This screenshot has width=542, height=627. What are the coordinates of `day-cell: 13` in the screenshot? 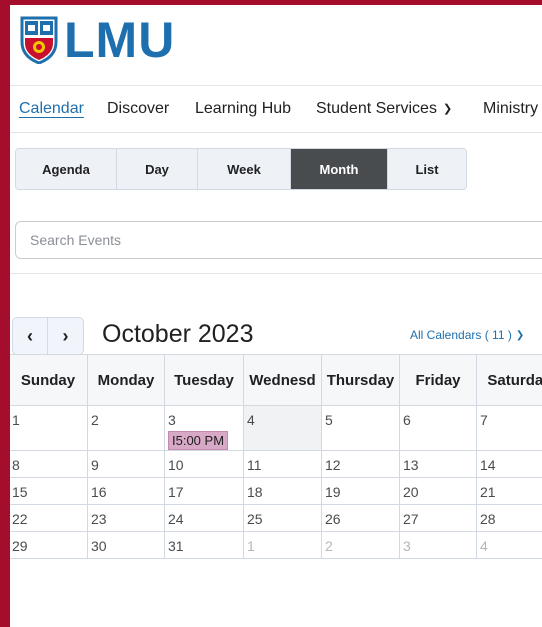 It's located at (438, 464).